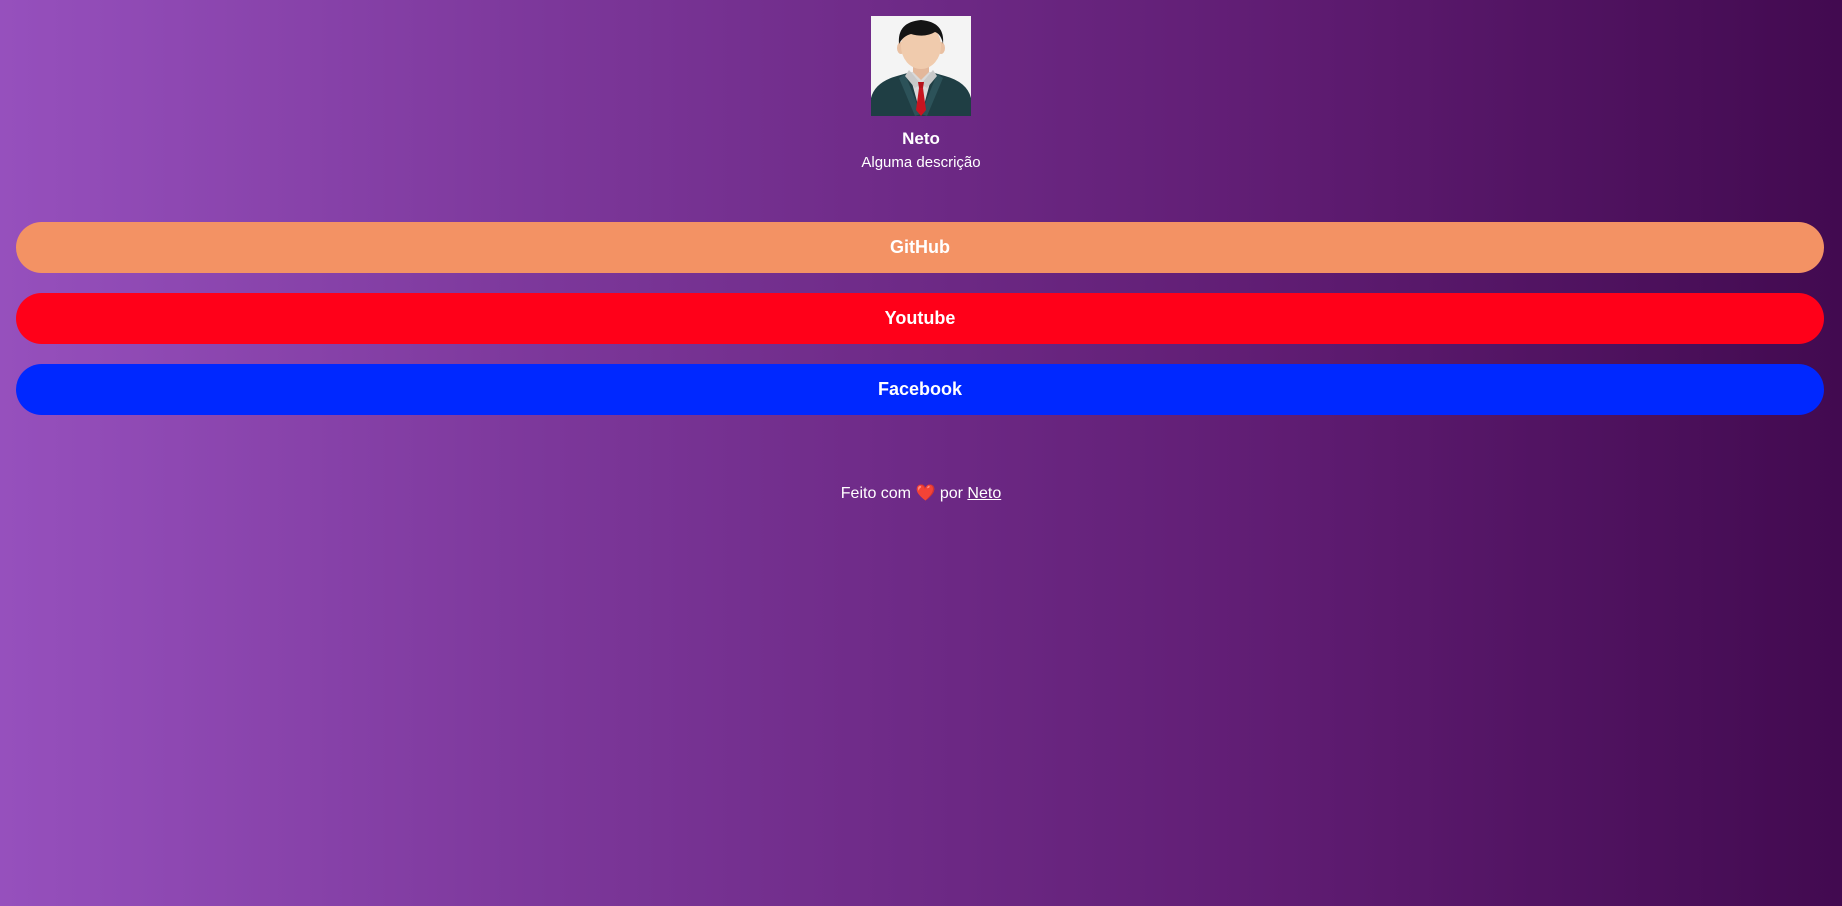 The image size is (1842, 906). What do you see at coordinates (921, 138) in the screenshot?
I see `profile-name: Neto` at bounding box center [921, 138].